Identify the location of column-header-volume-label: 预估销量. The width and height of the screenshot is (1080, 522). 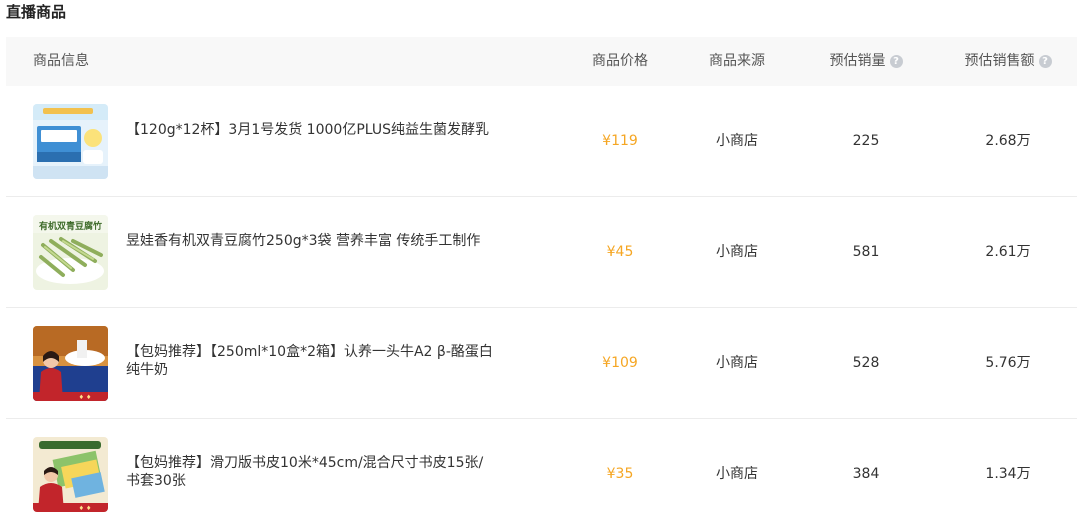
(857, 61).